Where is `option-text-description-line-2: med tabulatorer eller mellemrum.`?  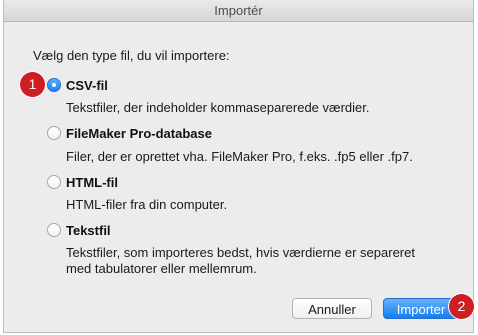 option-text-description-line-2: med tabulatorer eller mellemrum. is located at coordinates (161, 268).